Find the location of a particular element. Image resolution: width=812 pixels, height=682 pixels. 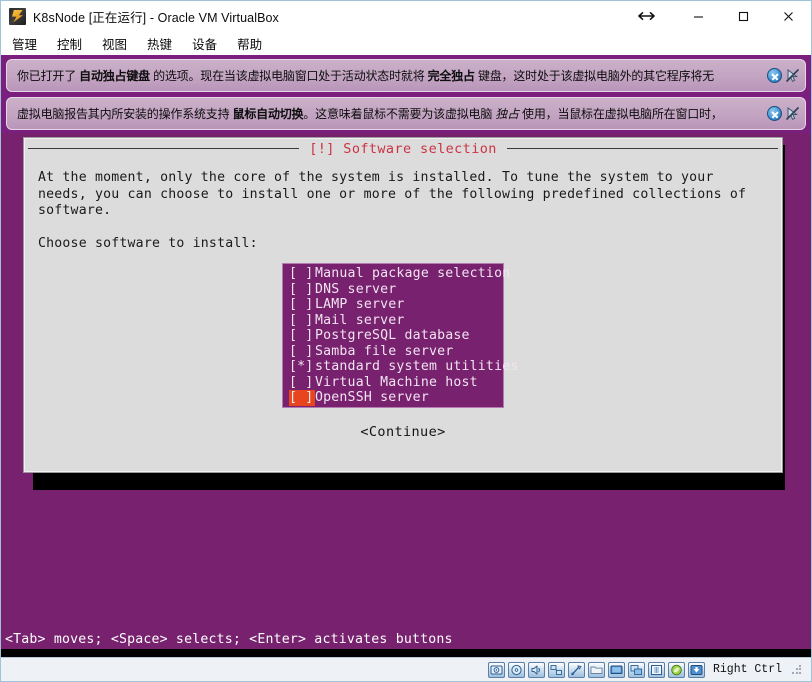

network-icon is located at coordinates (556, 669).